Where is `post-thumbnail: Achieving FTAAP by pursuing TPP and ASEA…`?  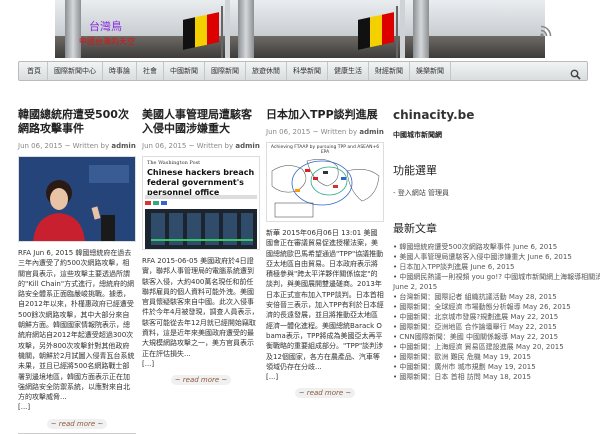
post-thumbnail: Achieving FTAAP by pursuing TPP and ASEA… is located at coordinates (325, 182).